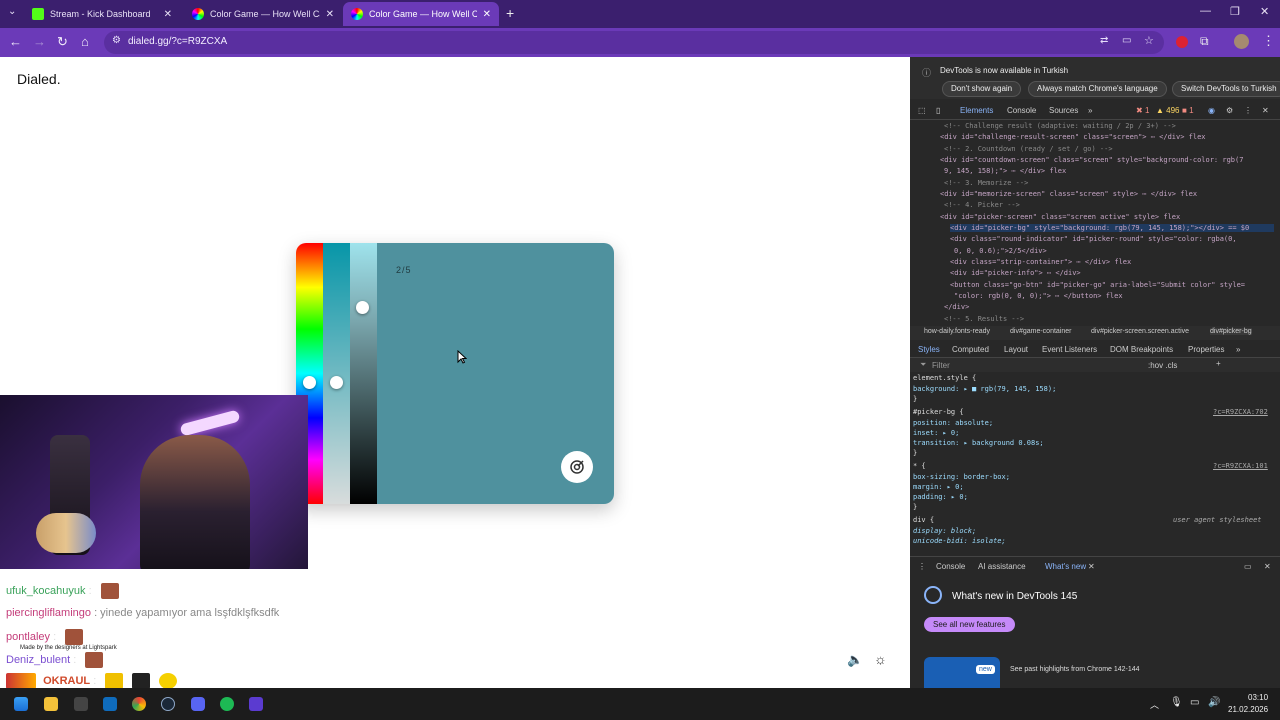  Describe the element at coordinates (940, 497) in the screenshot. I see `style-rule-line: padding: ▸ 0;` at that location.